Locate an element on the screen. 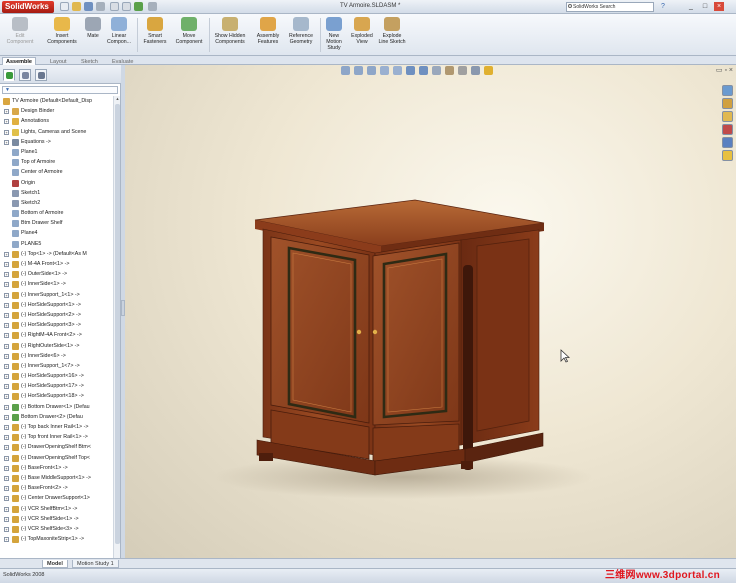 This screenshot has height=583, width=736. tree-item: + Lights, Cameras and Scene is located at coordinates (56, 132).